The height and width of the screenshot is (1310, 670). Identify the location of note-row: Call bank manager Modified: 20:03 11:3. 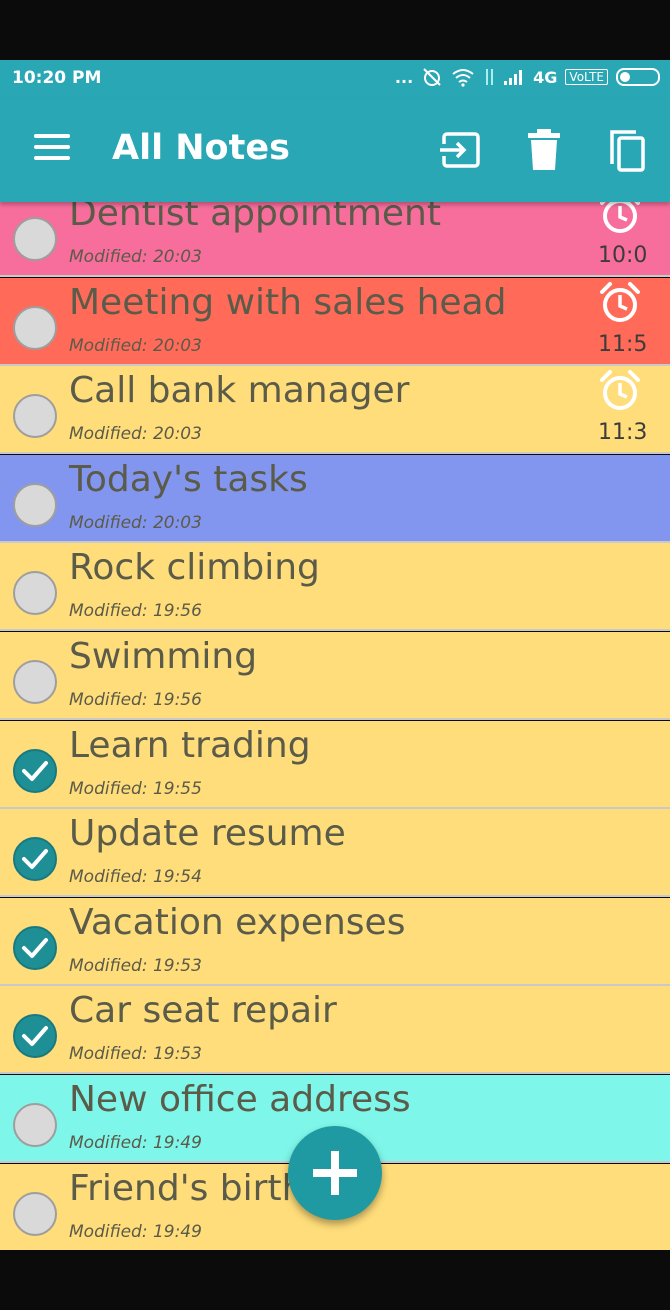
(335, 410).